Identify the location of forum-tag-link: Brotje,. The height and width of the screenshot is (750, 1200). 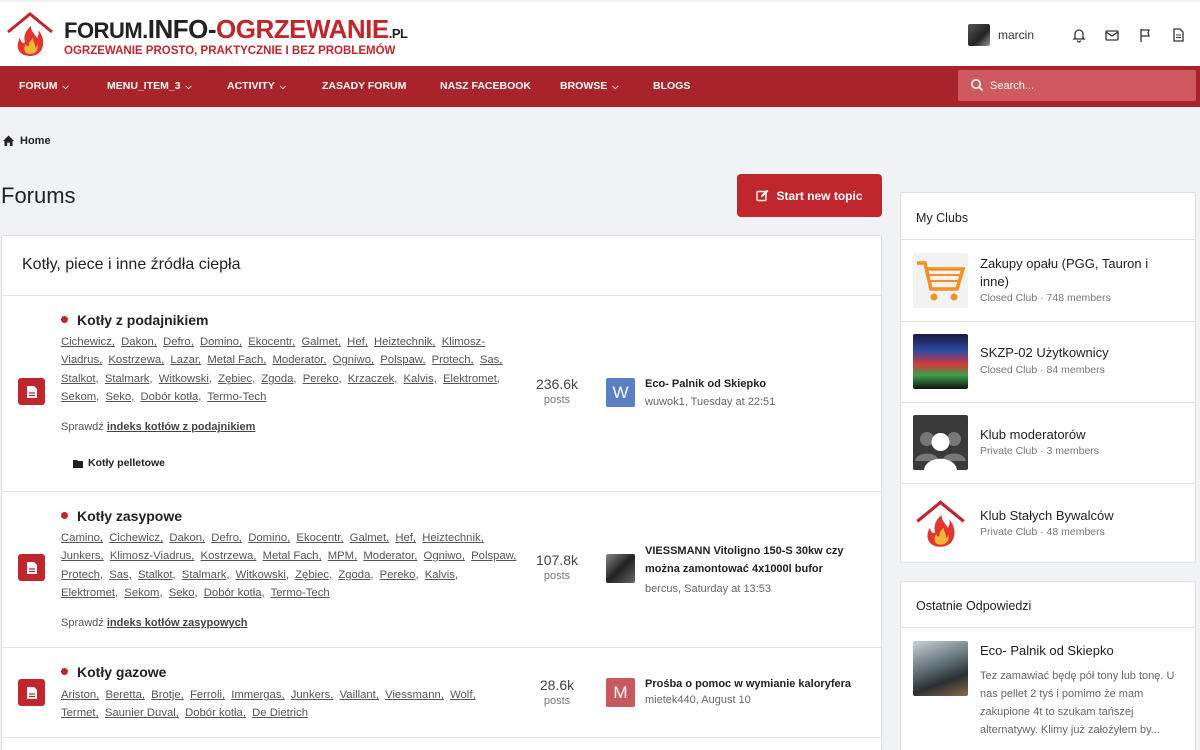
(167, 695).